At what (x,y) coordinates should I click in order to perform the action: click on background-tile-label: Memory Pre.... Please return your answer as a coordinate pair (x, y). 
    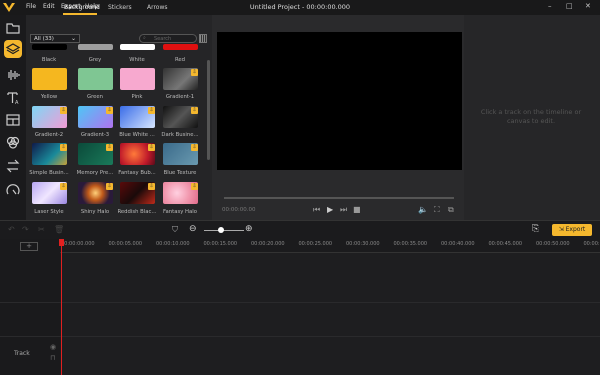
    Looking at the image, I should click on (95, 173).